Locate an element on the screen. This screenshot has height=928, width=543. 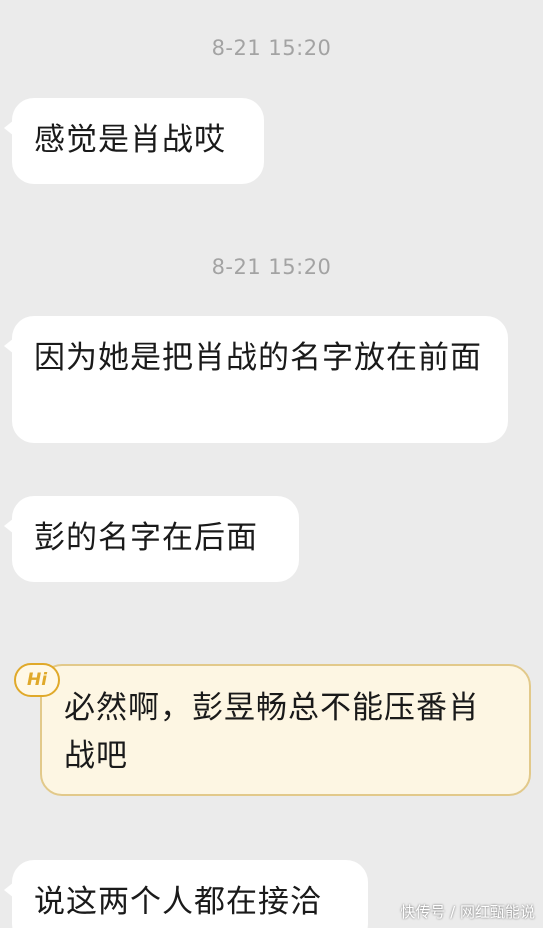
message-text: 彭的名字在后面 is located at coordinates (146, 538).